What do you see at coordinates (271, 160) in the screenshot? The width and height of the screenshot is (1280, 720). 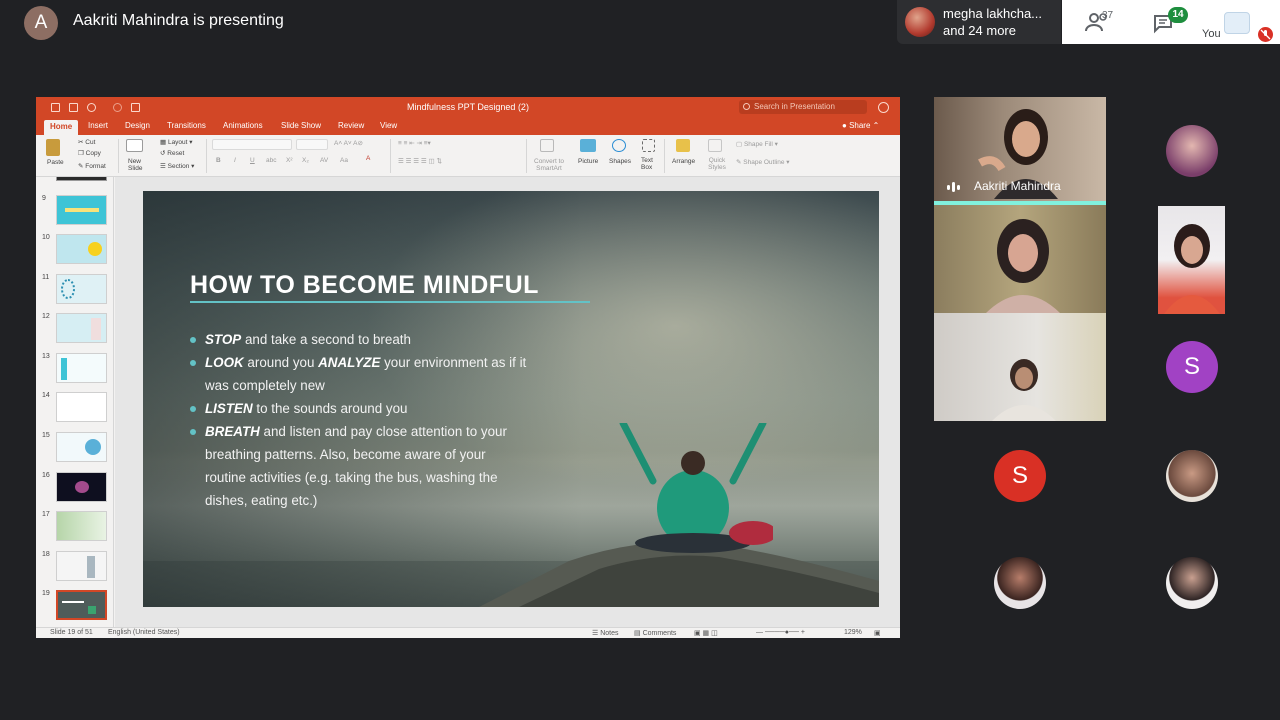 I see `strikethrough-icon: abc` at bounding box center [271, 160].